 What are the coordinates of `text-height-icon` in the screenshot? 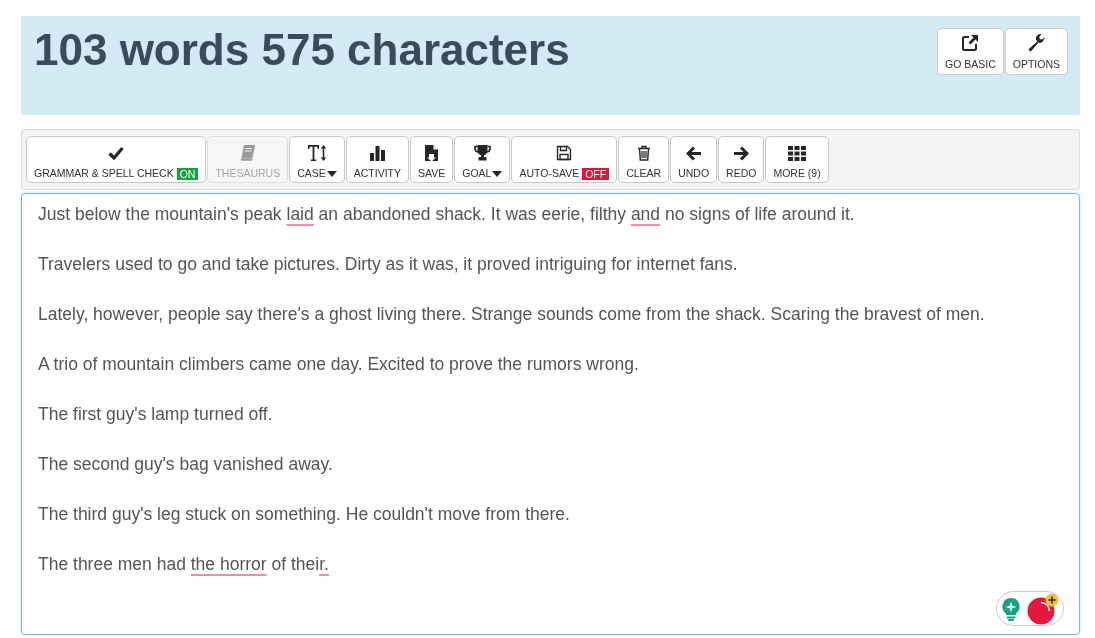 It's located at (316, 153).